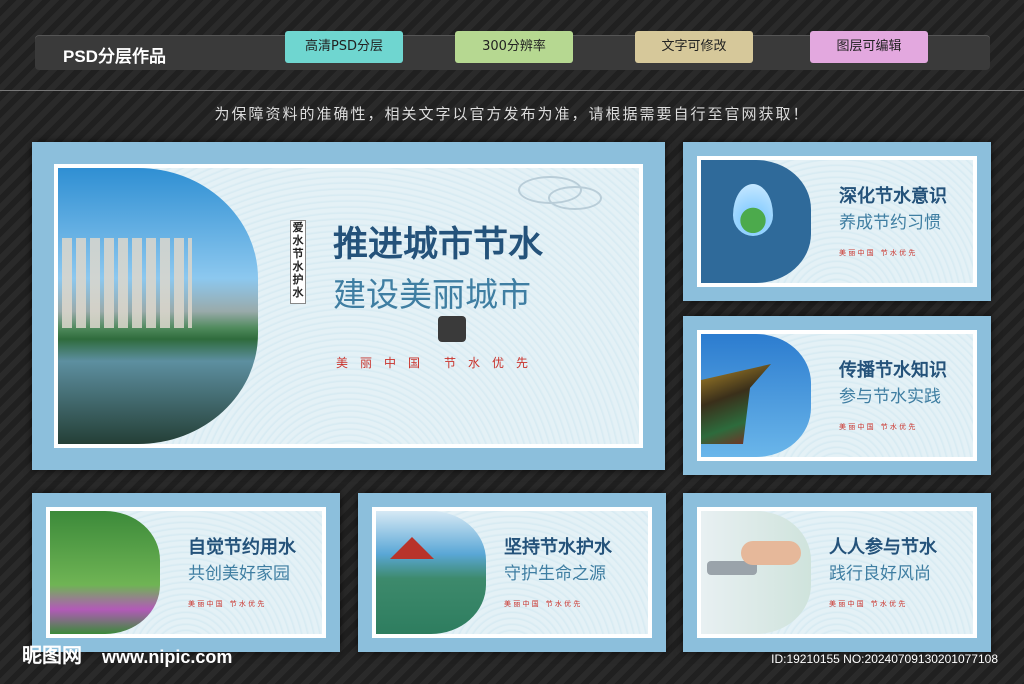  Describe the element at coordinates (880, 574) in the screenshot. I see `board5-subline: 践行良好风尚` at that location.